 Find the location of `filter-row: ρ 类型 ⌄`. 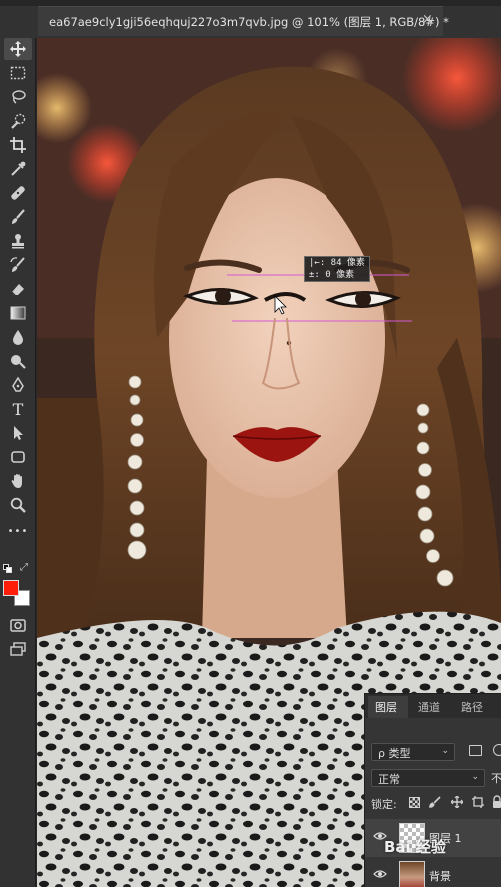

filter-row: ρ 类型 ⌄ is located at coordinates (433, 752).